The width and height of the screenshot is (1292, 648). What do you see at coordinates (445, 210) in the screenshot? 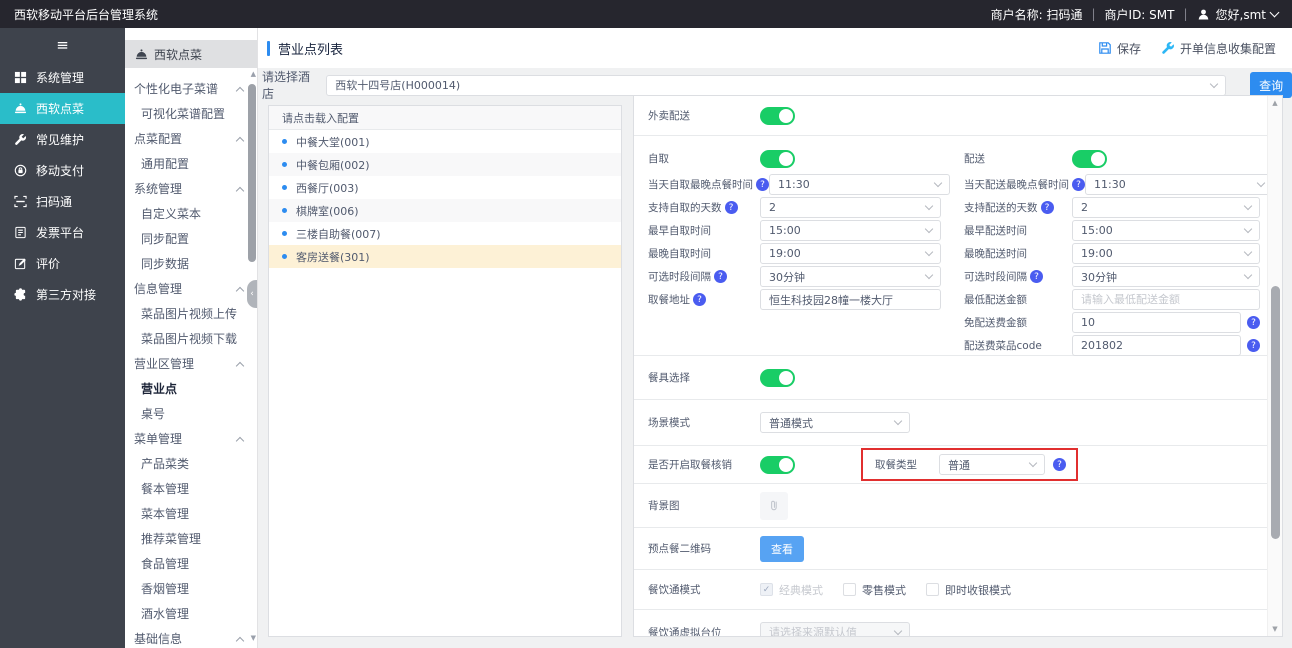
I see `outlet-item-006: 棋牌室(006)` at bounding box center [445, 210].